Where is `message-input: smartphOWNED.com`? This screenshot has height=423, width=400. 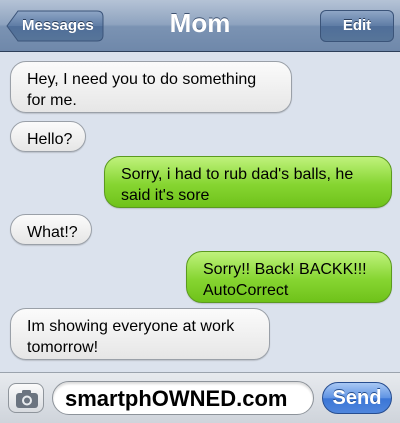
message-input: smartphOWNED.com is located at coordinates (183, 398).